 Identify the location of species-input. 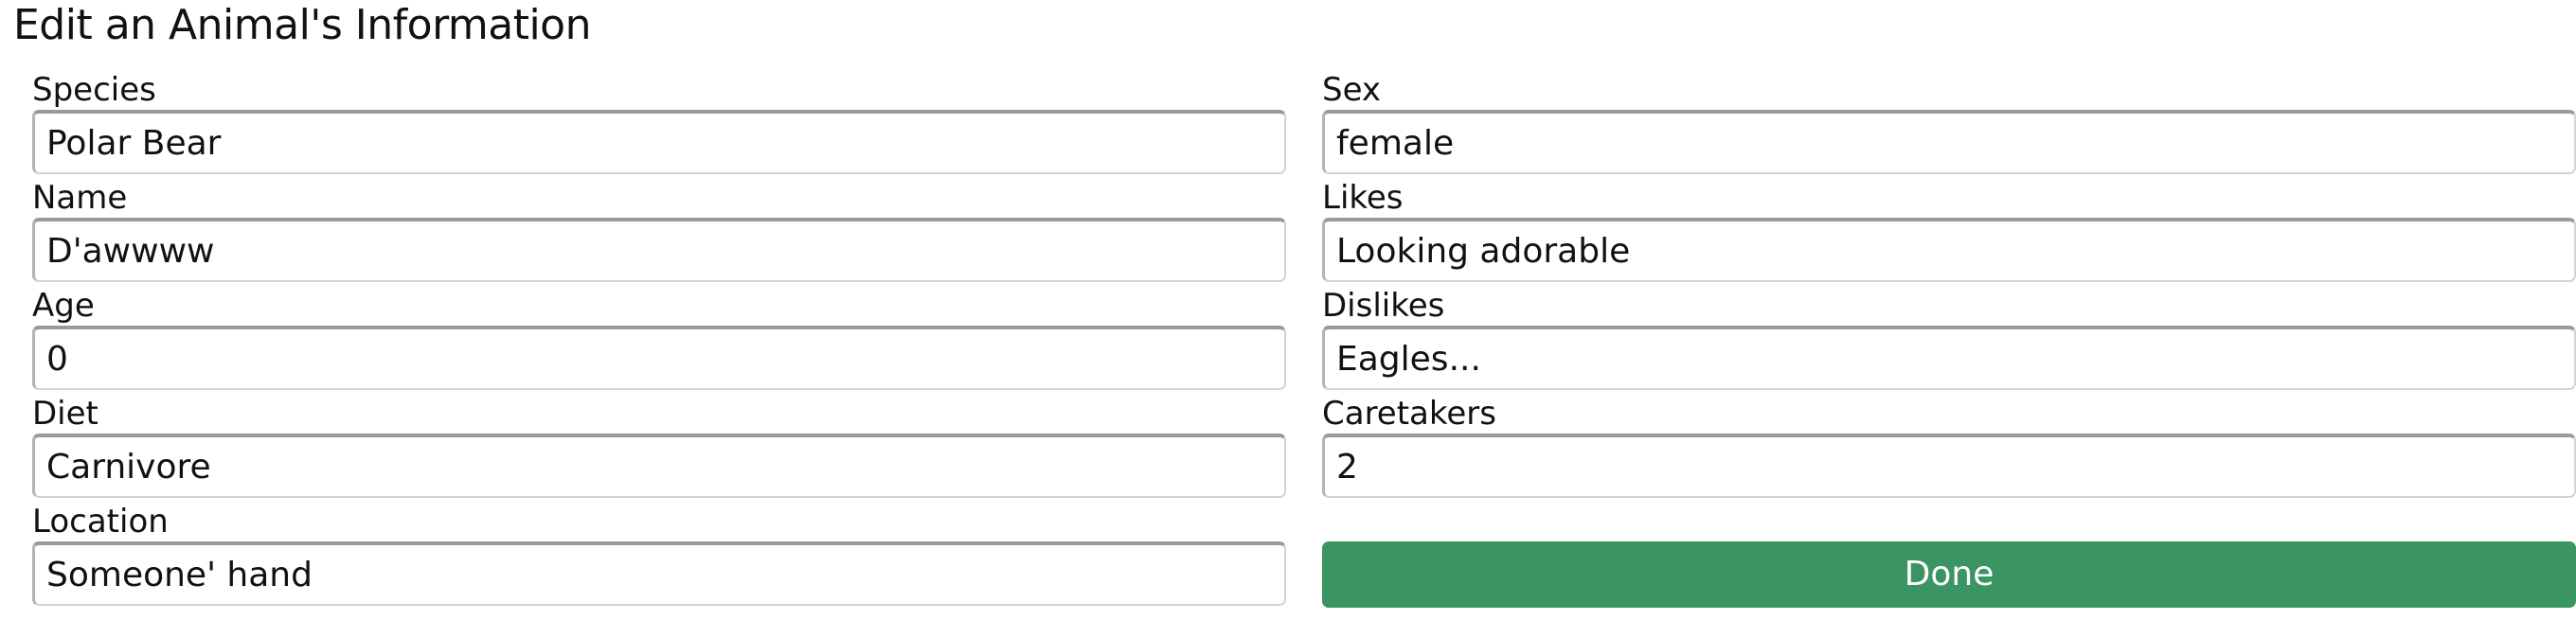
(659, 142).